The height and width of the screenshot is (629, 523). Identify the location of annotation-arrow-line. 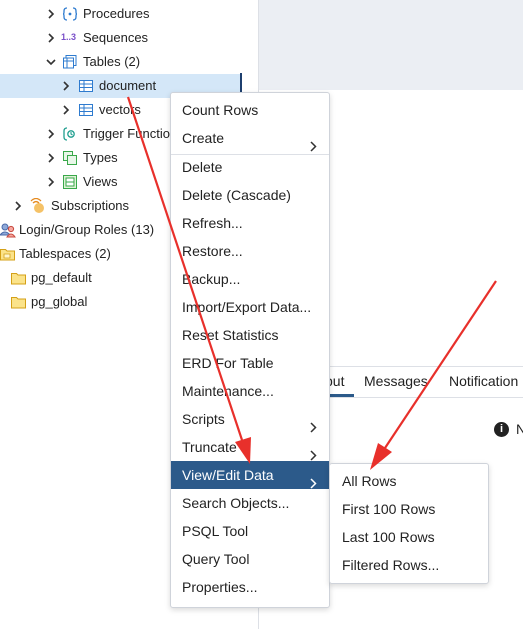
(440, 364).